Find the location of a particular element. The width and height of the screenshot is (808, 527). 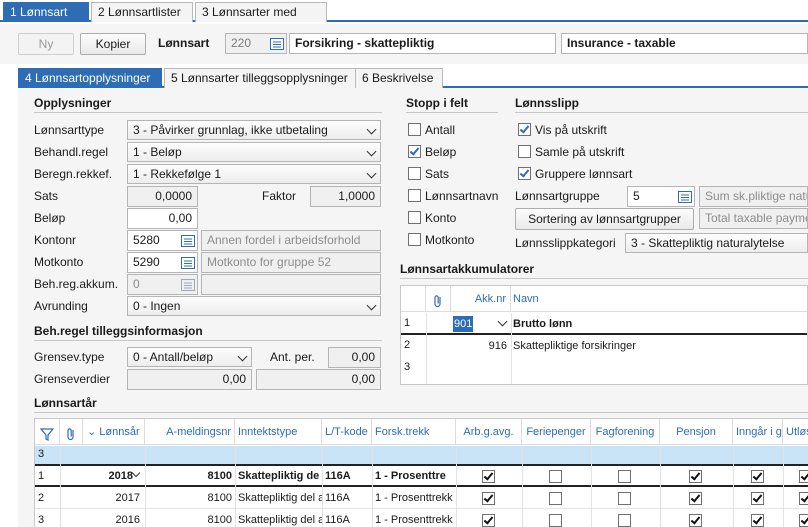

grensev-type-select: 0 - Antall/beløp is located at coordinates (189, 357).